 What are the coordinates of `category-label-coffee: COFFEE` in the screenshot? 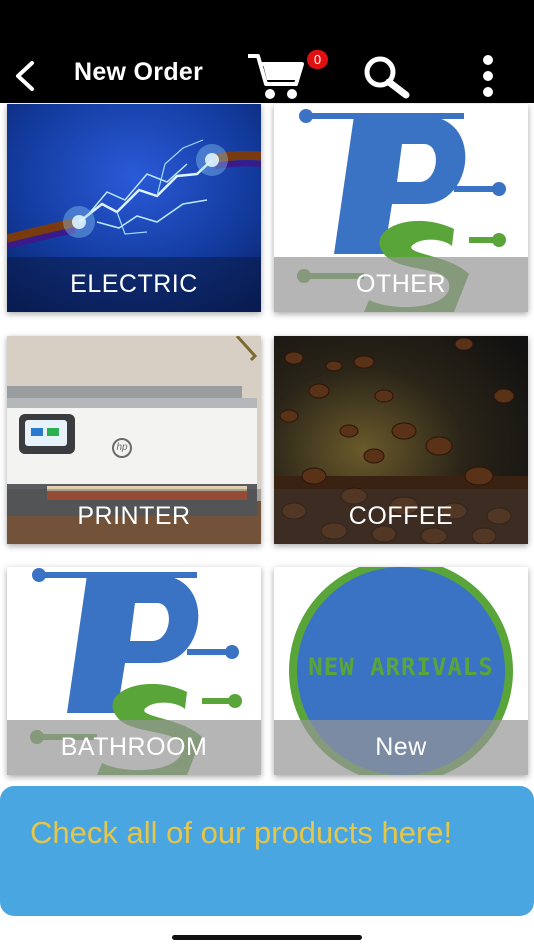 It's located at (401, 516).